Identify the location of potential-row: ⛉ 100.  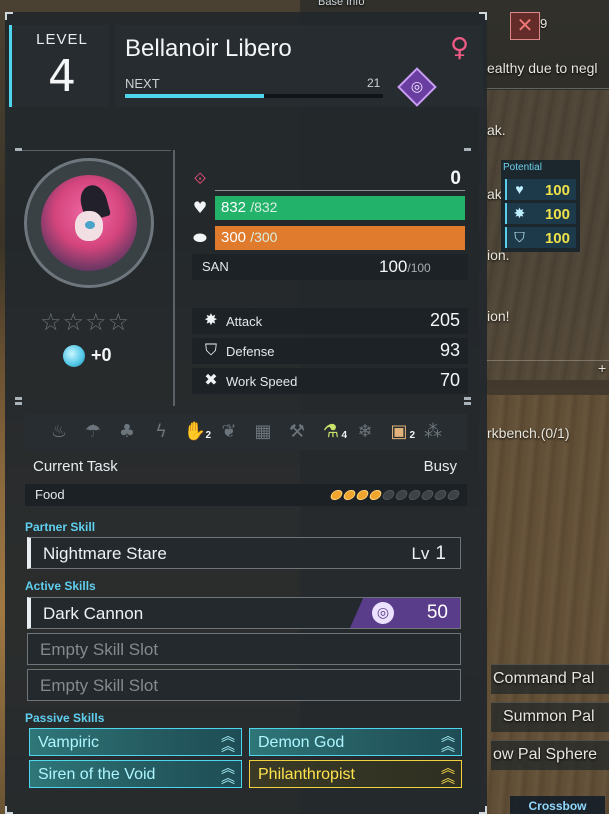
(540, 237).